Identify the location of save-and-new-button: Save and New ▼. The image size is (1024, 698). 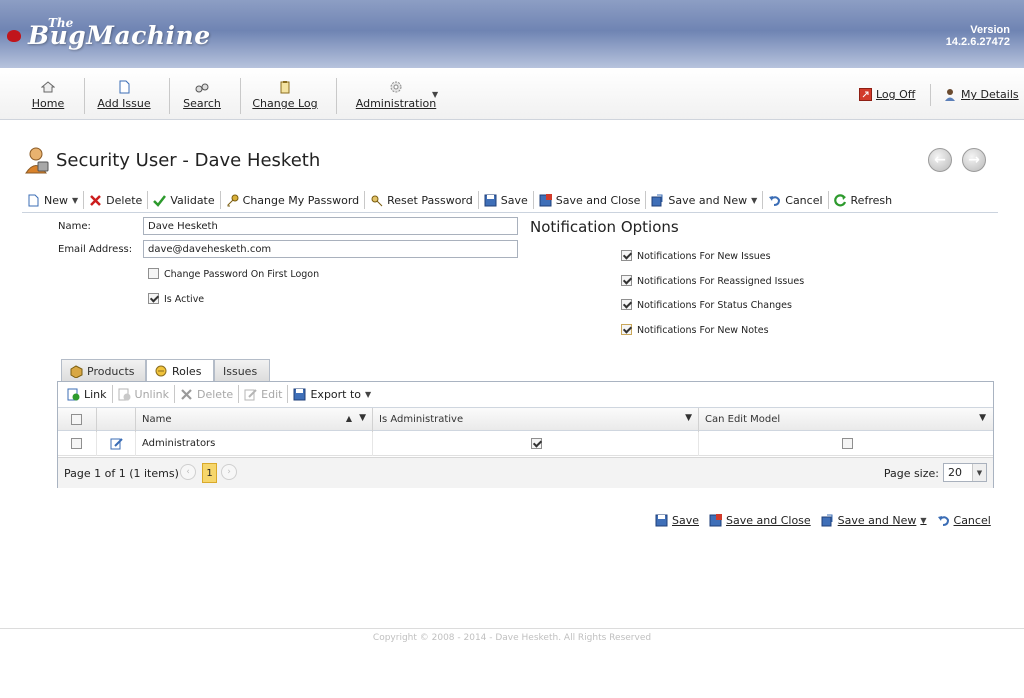
(704, 200).